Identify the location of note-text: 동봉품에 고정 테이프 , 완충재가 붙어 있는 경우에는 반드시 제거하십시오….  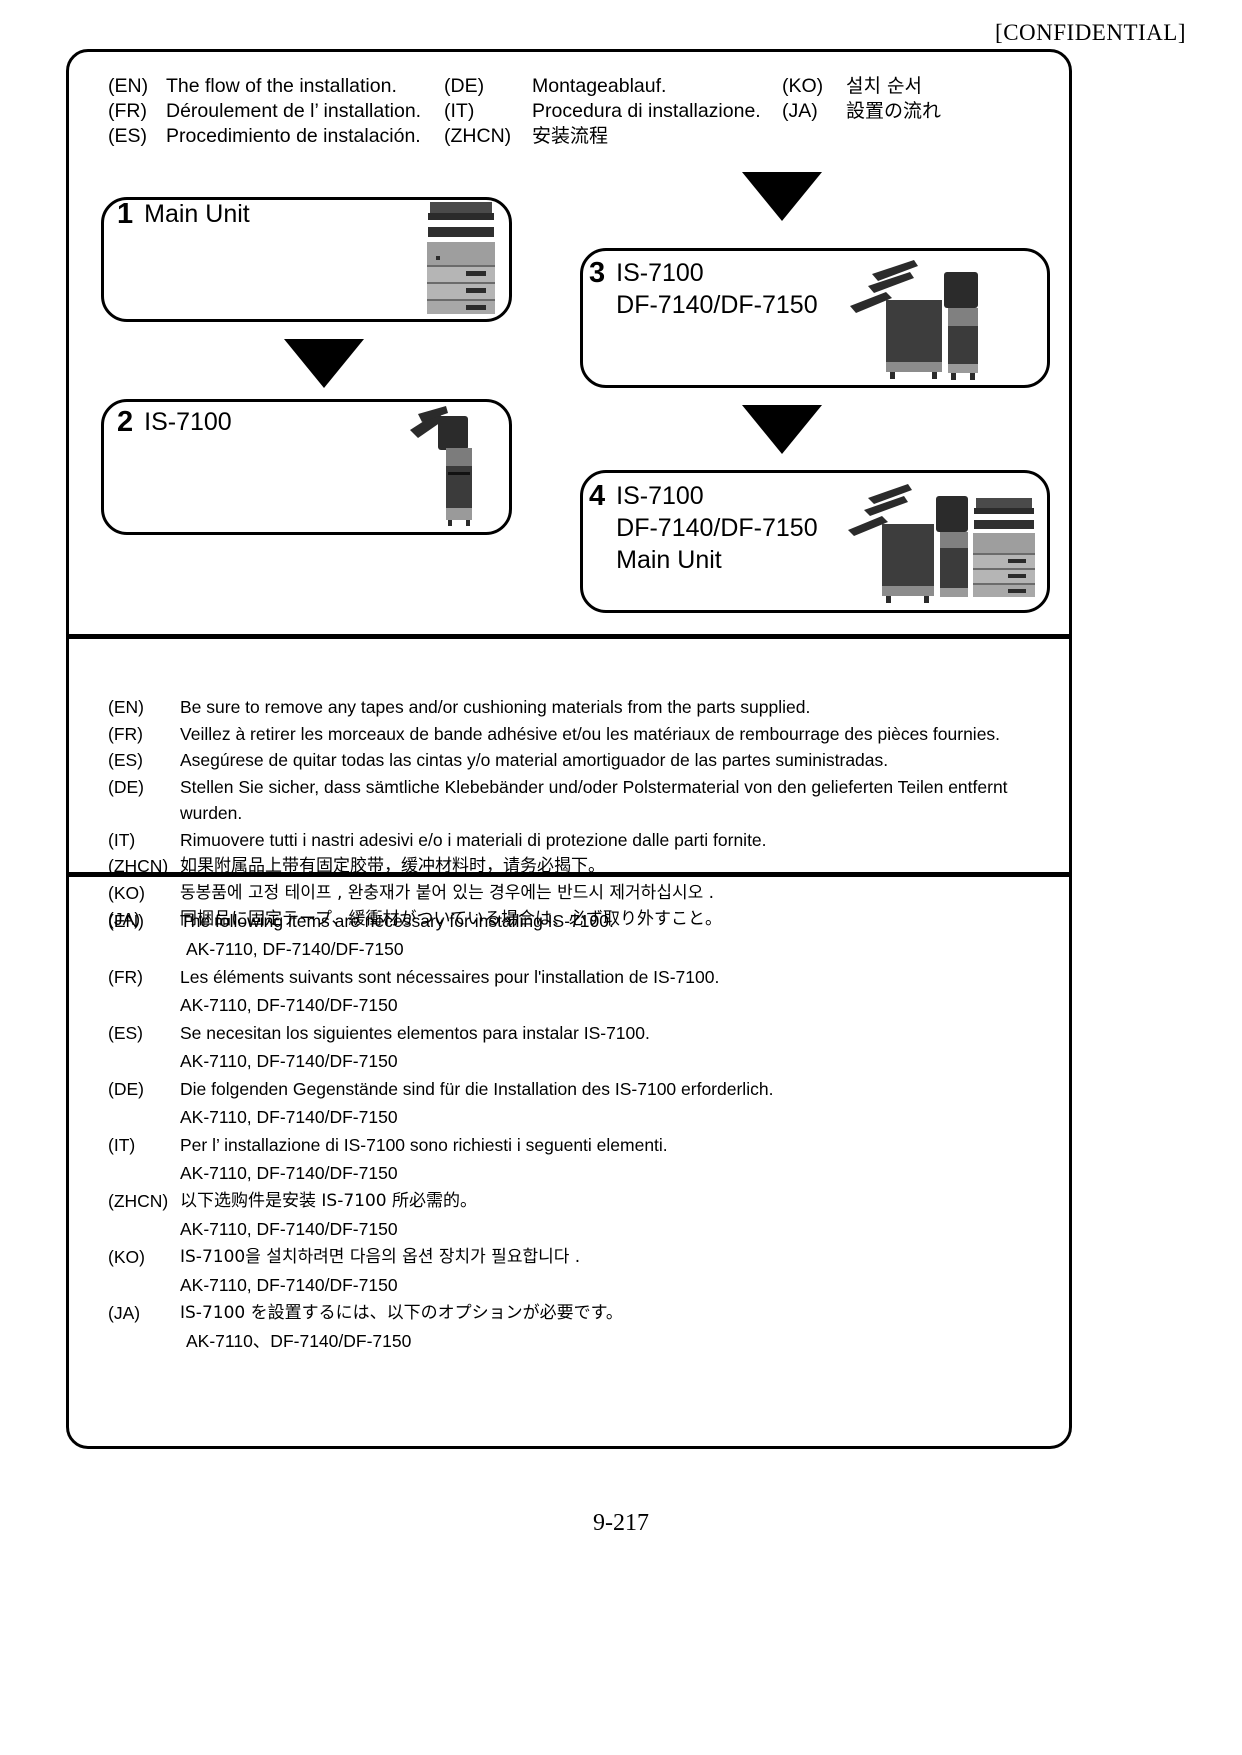
(447, 892).